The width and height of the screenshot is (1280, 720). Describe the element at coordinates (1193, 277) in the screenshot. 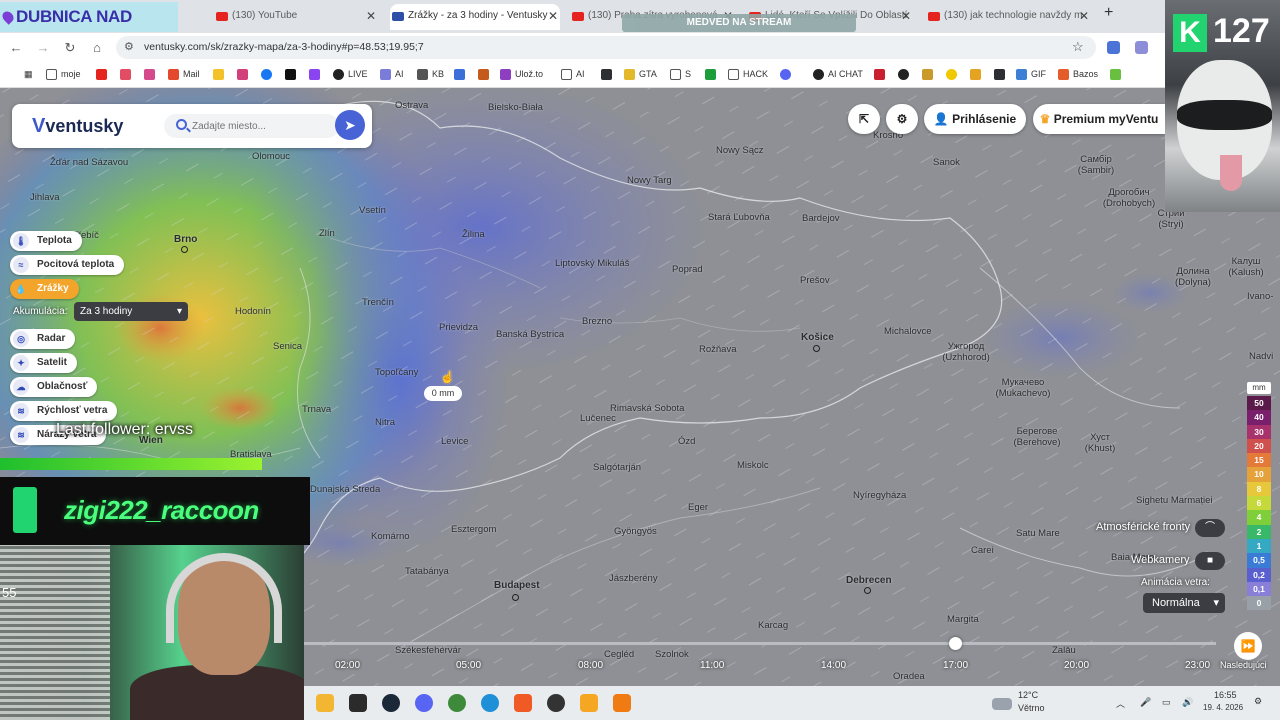

I see `city-label: Долина (Dolyna)` at that location.